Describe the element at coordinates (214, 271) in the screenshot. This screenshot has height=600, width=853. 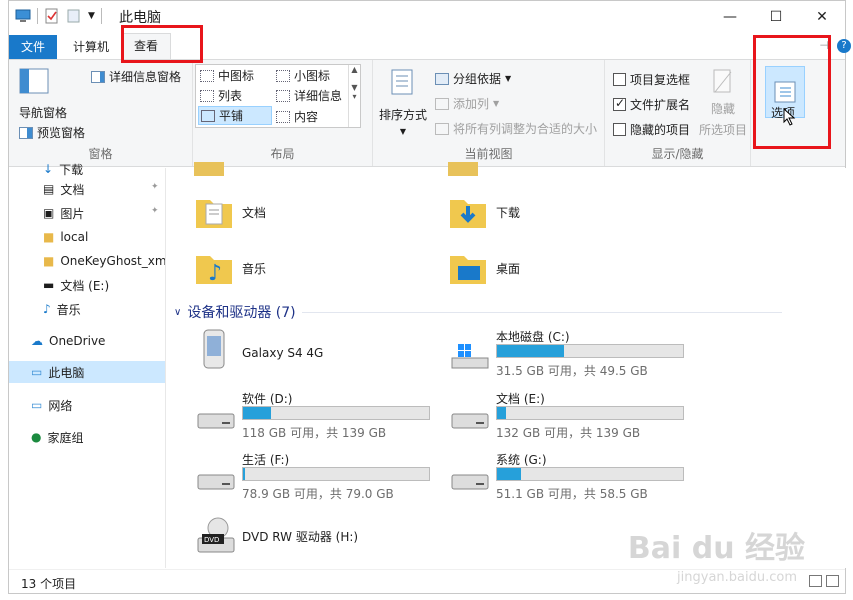
I see `music-folder-icon: ♪` at that location.